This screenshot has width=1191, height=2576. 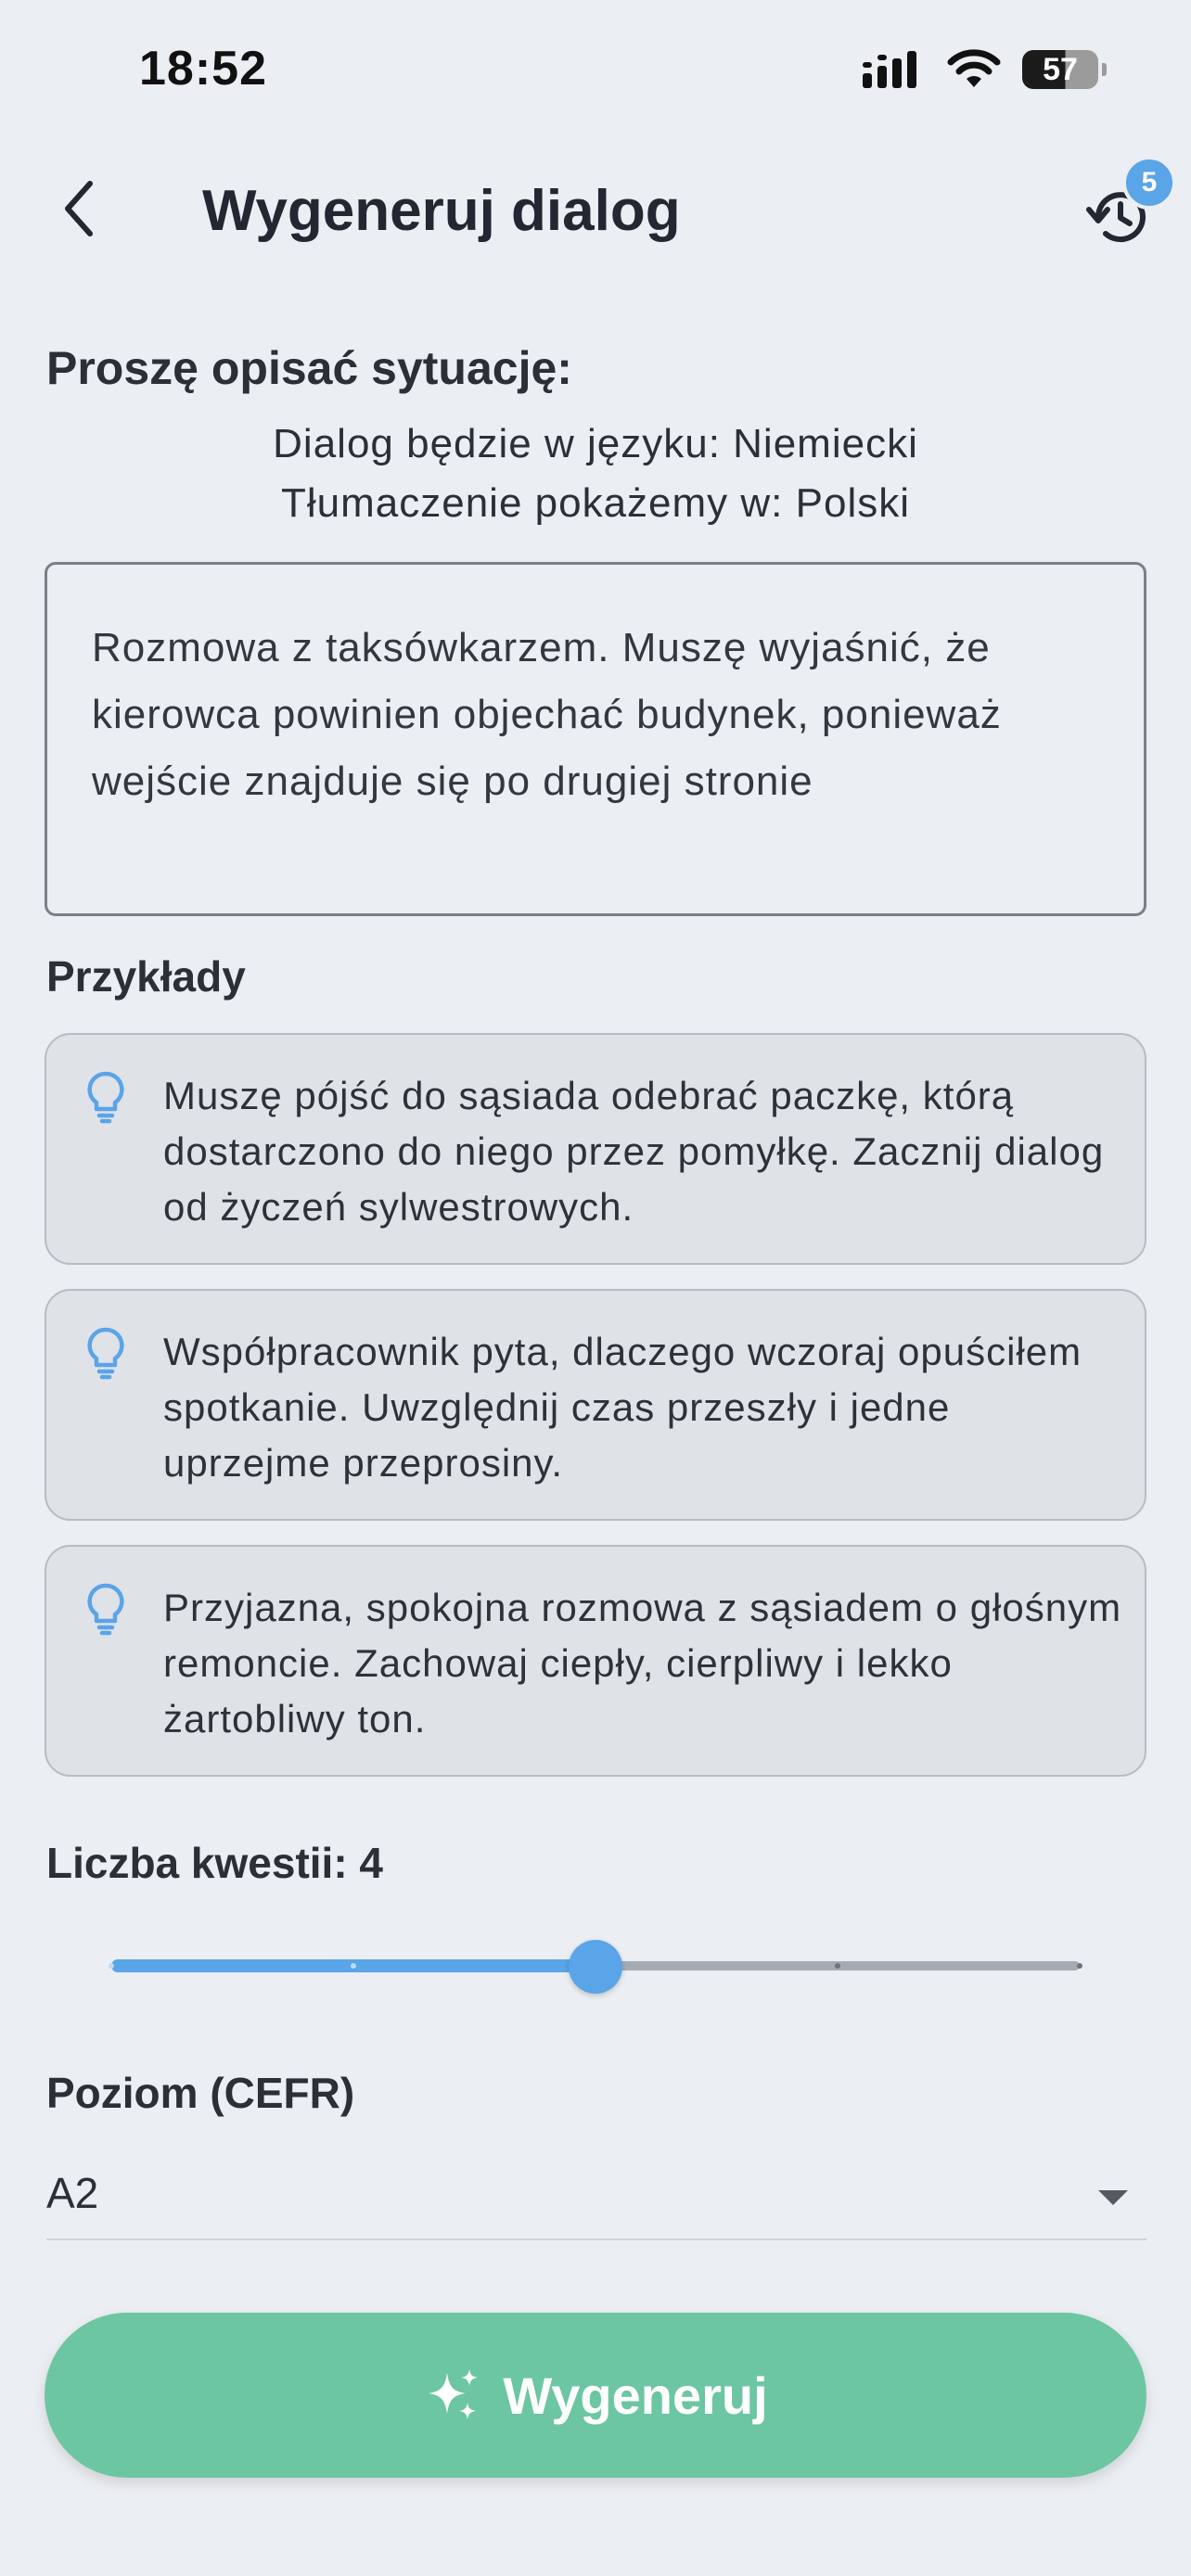 What do you see at coordinates (974, 68) in the screenshot?
I see `wifi-icon` at bounding box center [974, 68].